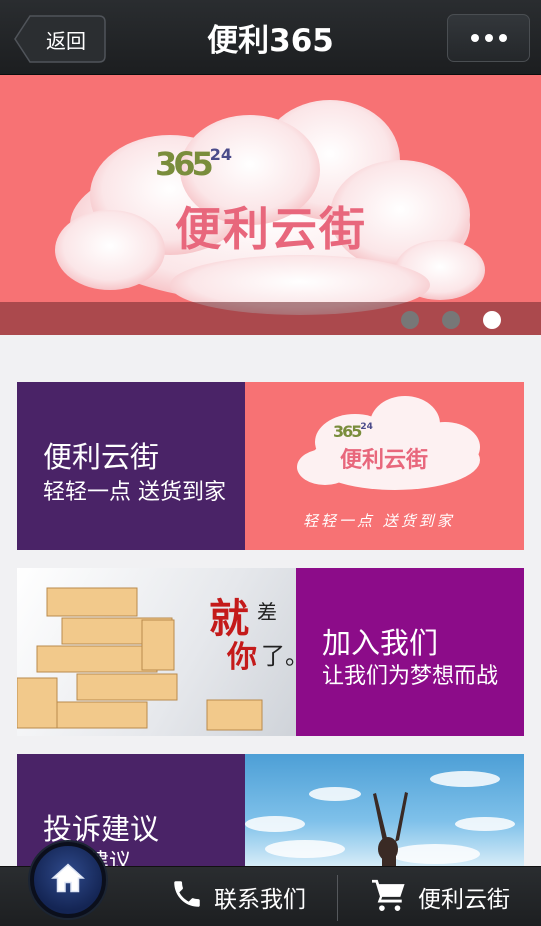 Image resolution: width=541 pixels, height=926 pixels. What do you see at coordinates (379, 521) in the screenshot?
I see `card-slogan: 轻轻一点 送货到家` at bounding box center [379, 521].